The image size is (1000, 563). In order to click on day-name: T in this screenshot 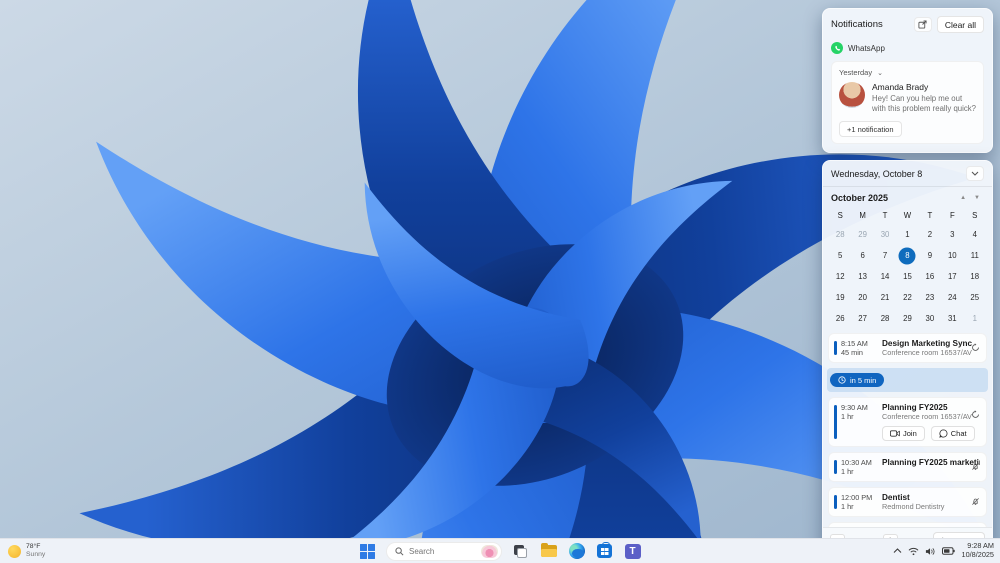, I will do `click(885, 216)`.